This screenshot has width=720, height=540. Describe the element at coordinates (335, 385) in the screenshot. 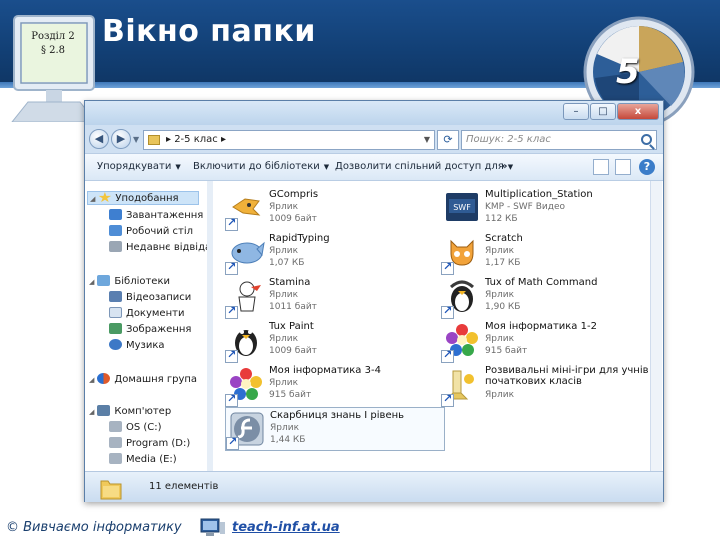

I see `file-item: Моя інформатика 3-4 Ярлик 915 байт` at that location.